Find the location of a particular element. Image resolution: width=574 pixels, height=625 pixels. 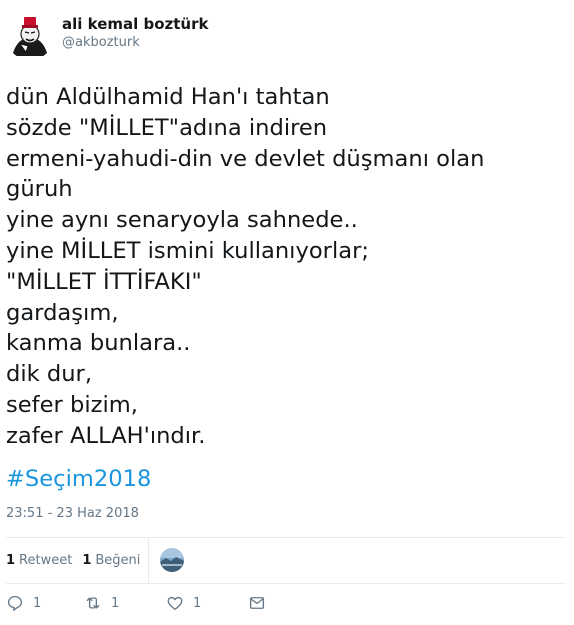

likes-count: 1 is located at coordinates (87, 560).